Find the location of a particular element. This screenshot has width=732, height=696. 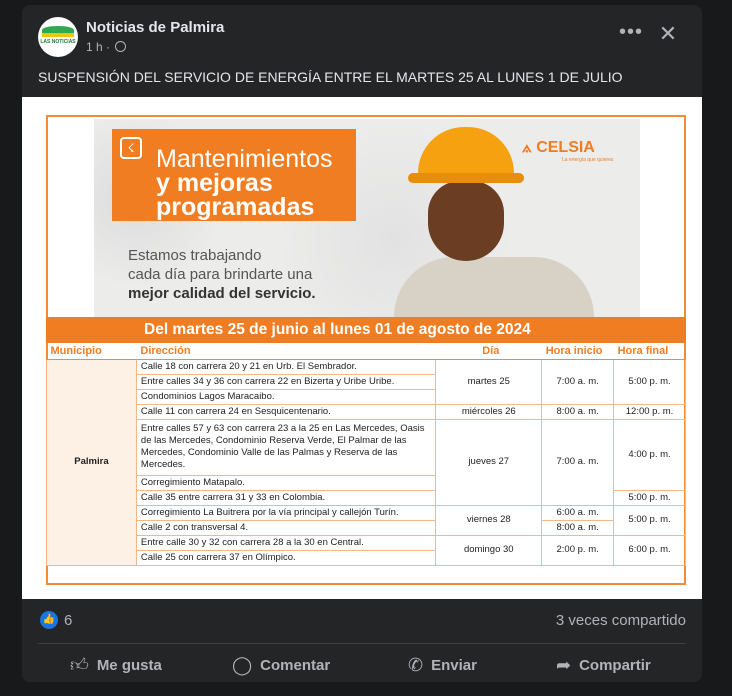

comment-button: ◯ Comentar is located at coordinates (281, 665).